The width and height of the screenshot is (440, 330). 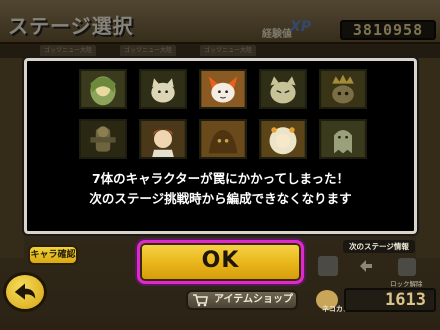 I want to click on crowned-cat-character-icon, so click(x=343, y=89).